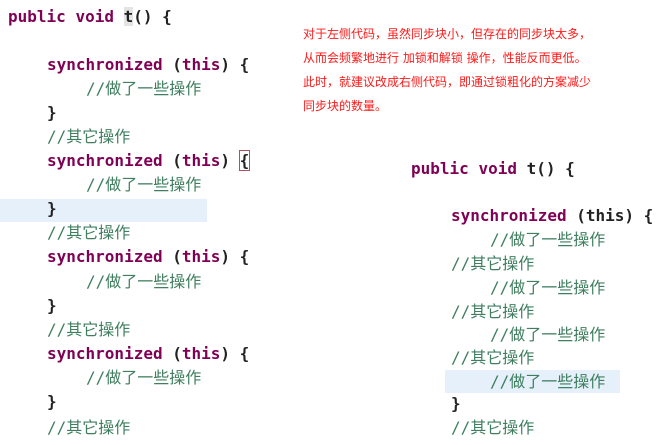 This screenshot has width=661, height=445. Describe the element at coordinates (447, 82) in the screenshot. I see `note-line: 此时，就建议改成右侧代码，即通过锁粗化的方案减少` at that location.